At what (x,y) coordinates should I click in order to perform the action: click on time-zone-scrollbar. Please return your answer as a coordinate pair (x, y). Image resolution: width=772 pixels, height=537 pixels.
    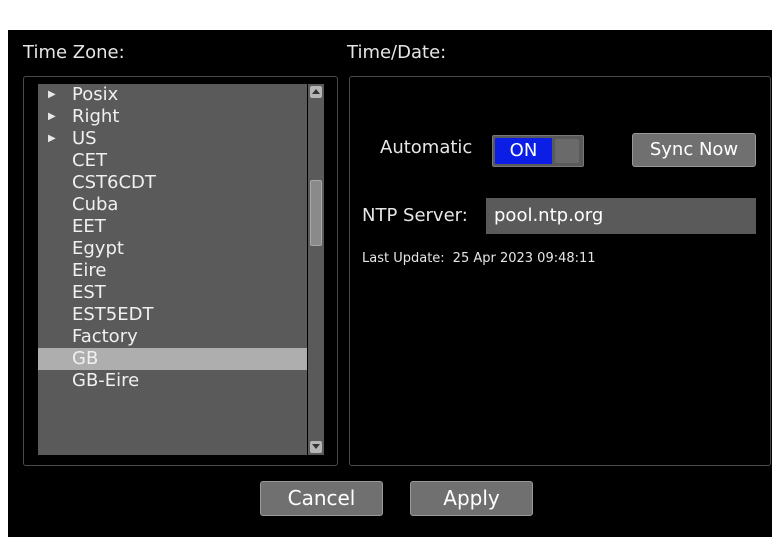
    Looking at the image, I should click on (316, 269).